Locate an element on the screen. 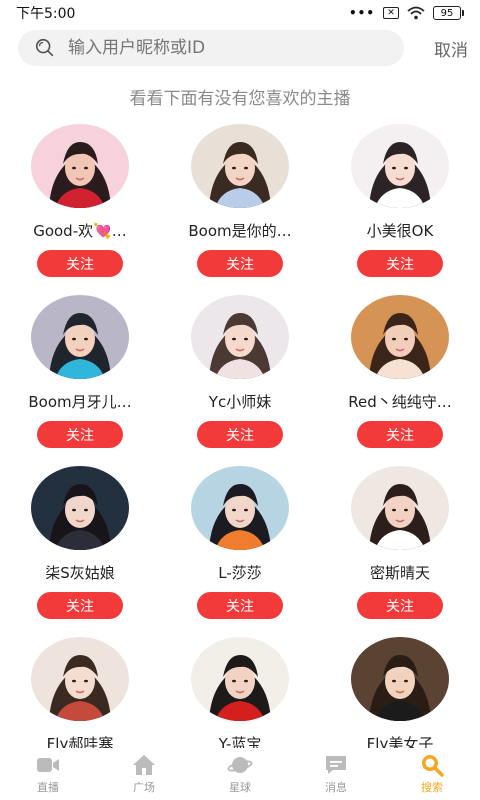 This screenshot has width=480, height=800. tab-message: 消息 is located at coordinates (336, 774).